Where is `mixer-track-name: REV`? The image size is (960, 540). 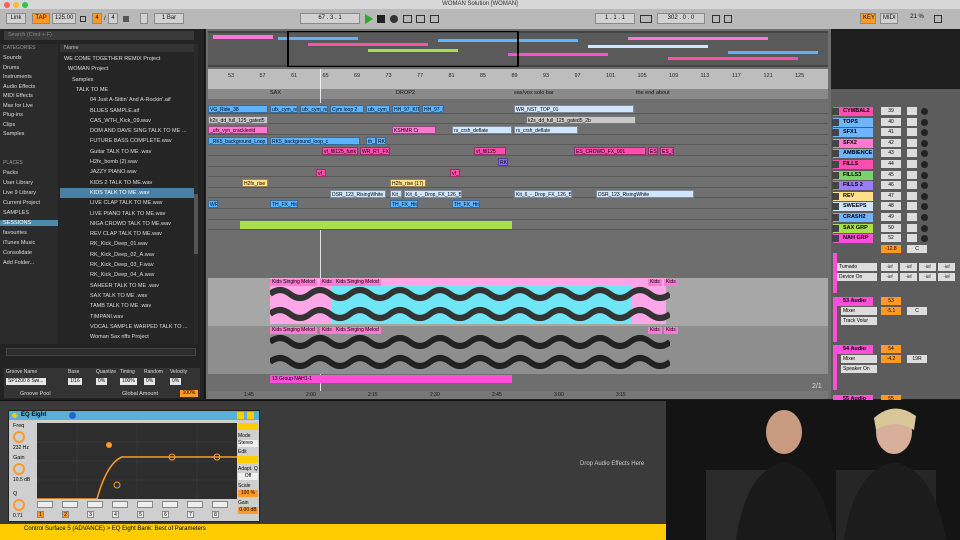 mixer-track-name: REV is located at coordinates (853, 196).